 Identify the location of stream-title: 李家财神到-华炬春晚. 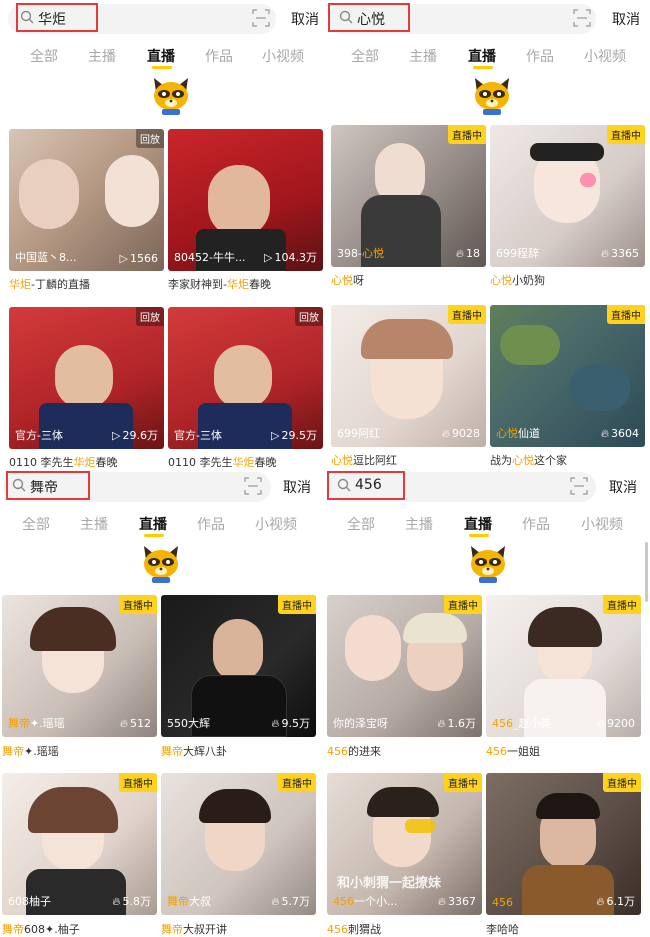
(219, 284).